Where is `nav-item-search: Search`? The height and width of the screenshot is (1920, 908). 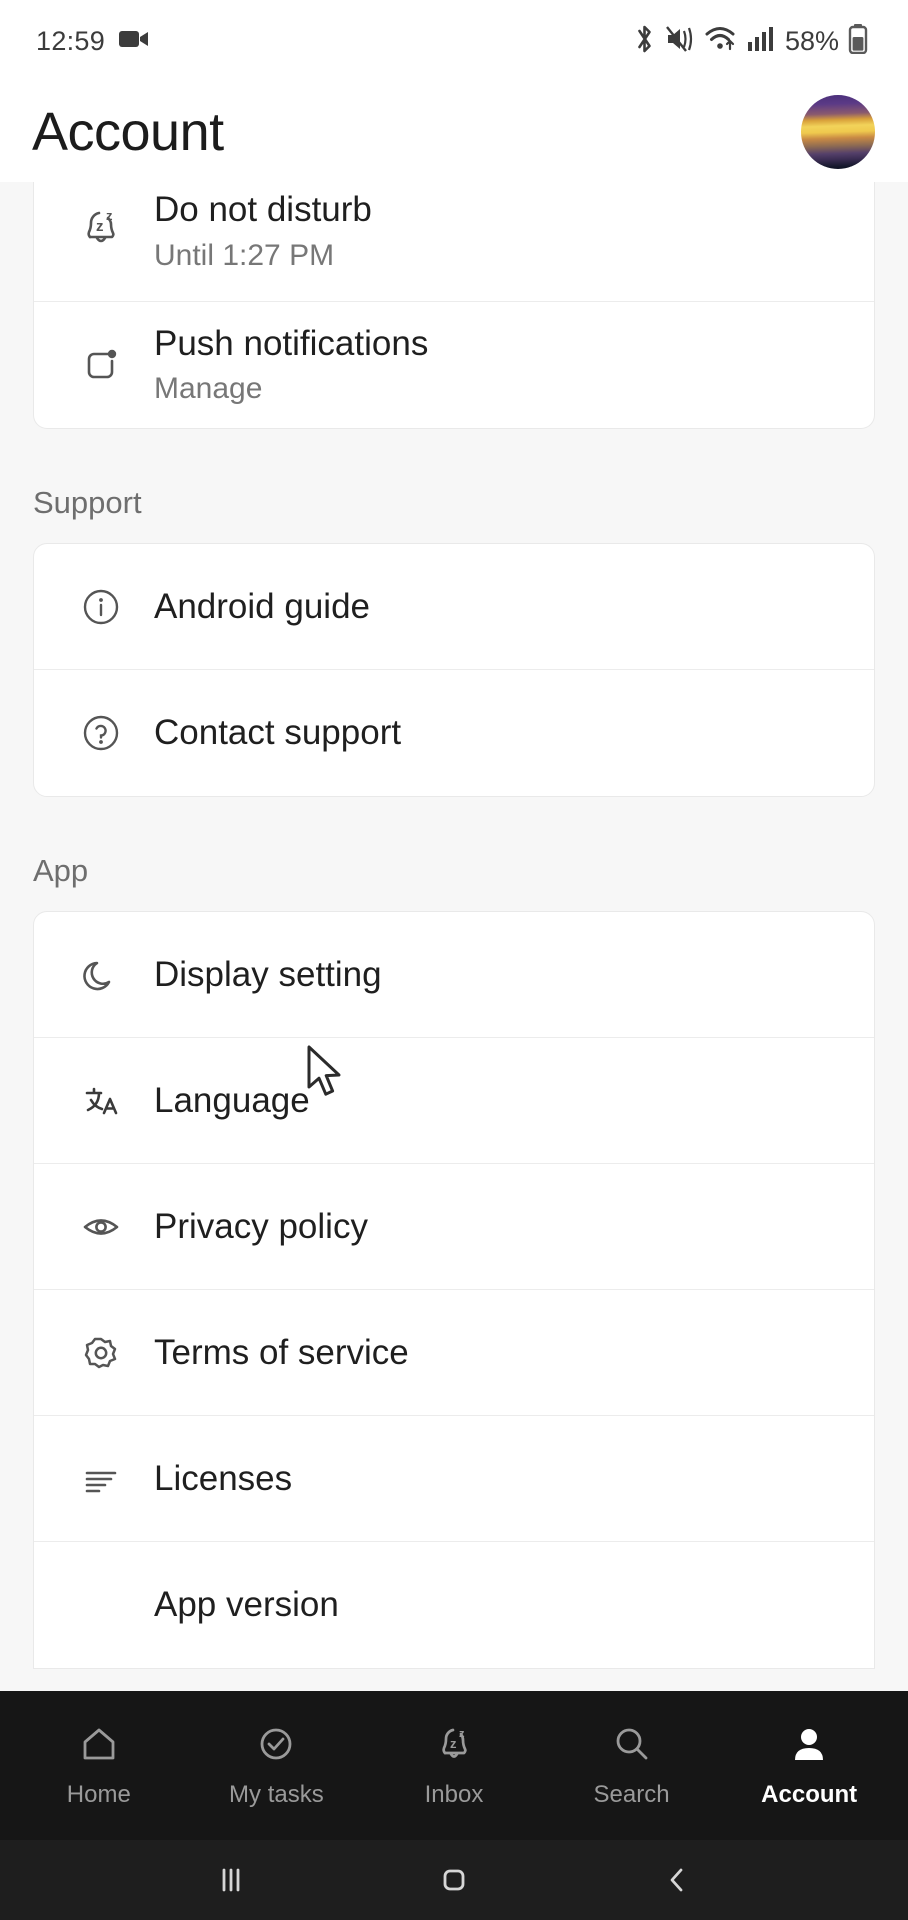 nav-item-search: Search is located at coordinates (632, 1765).